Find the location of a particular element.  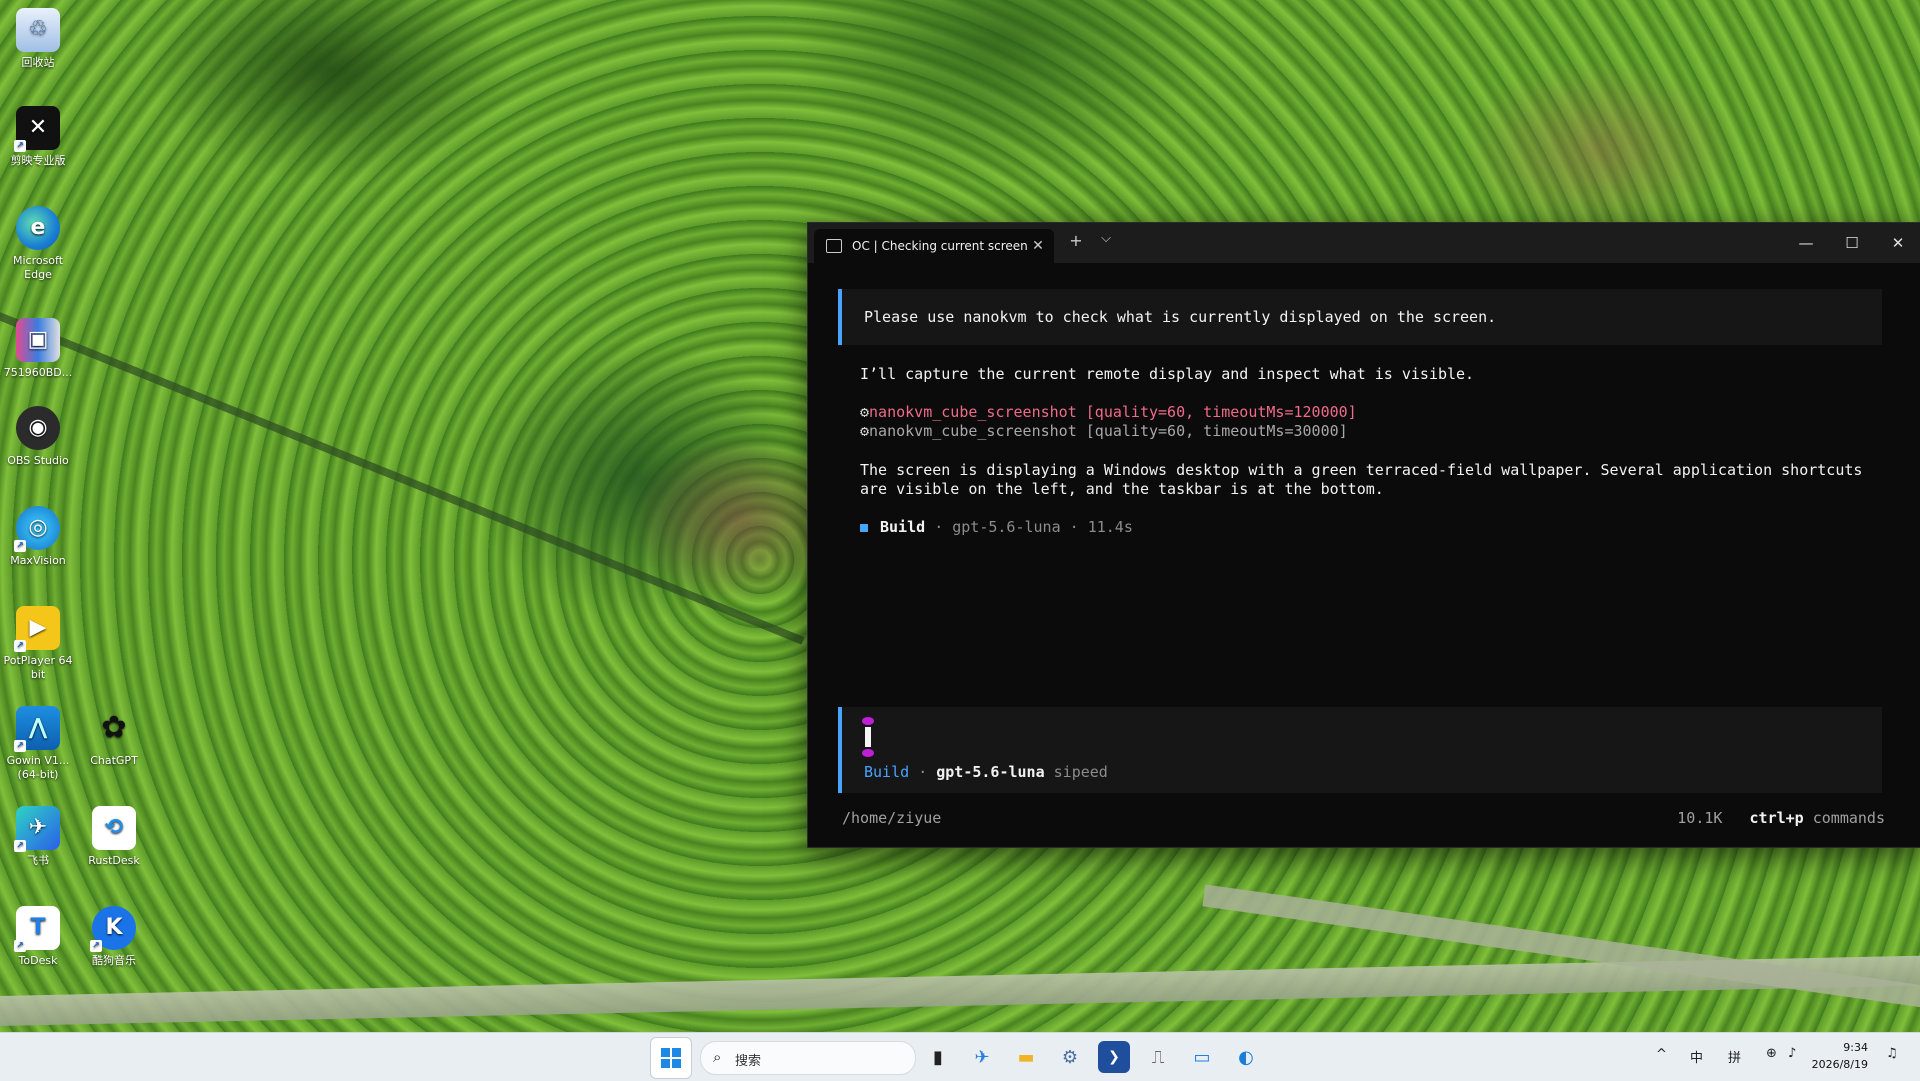

start-button is located at coordinates (671, 1058).